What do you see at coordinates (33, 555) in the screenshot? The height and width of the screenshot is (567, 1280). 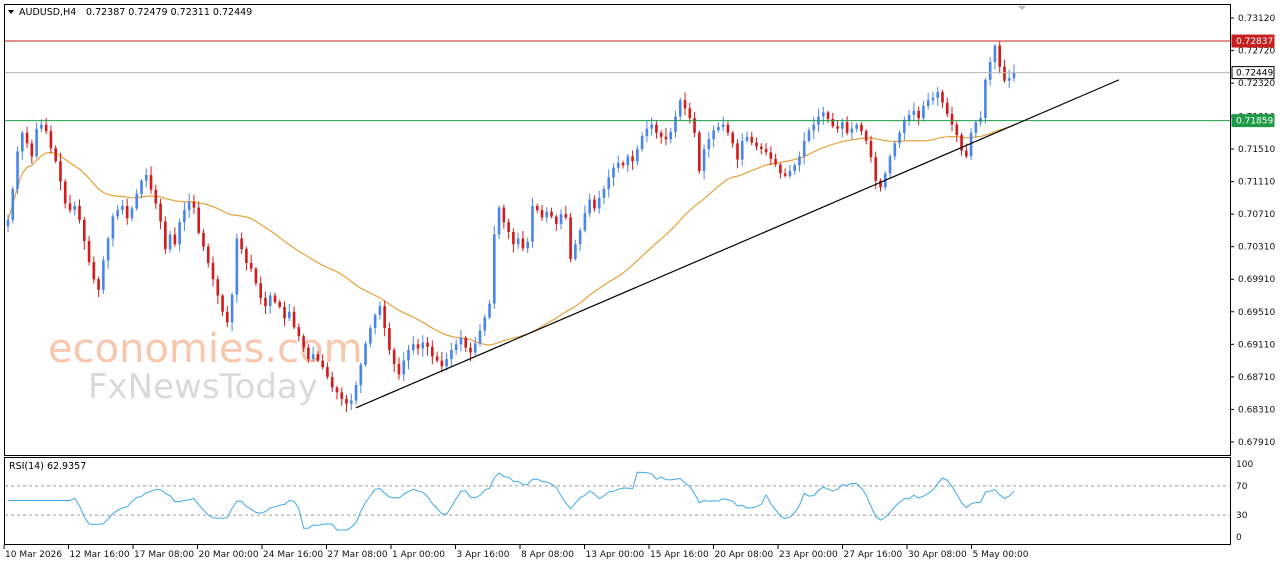 I see `time-tick-label: 10 Mar 2026` at bounding box center [33, 555].